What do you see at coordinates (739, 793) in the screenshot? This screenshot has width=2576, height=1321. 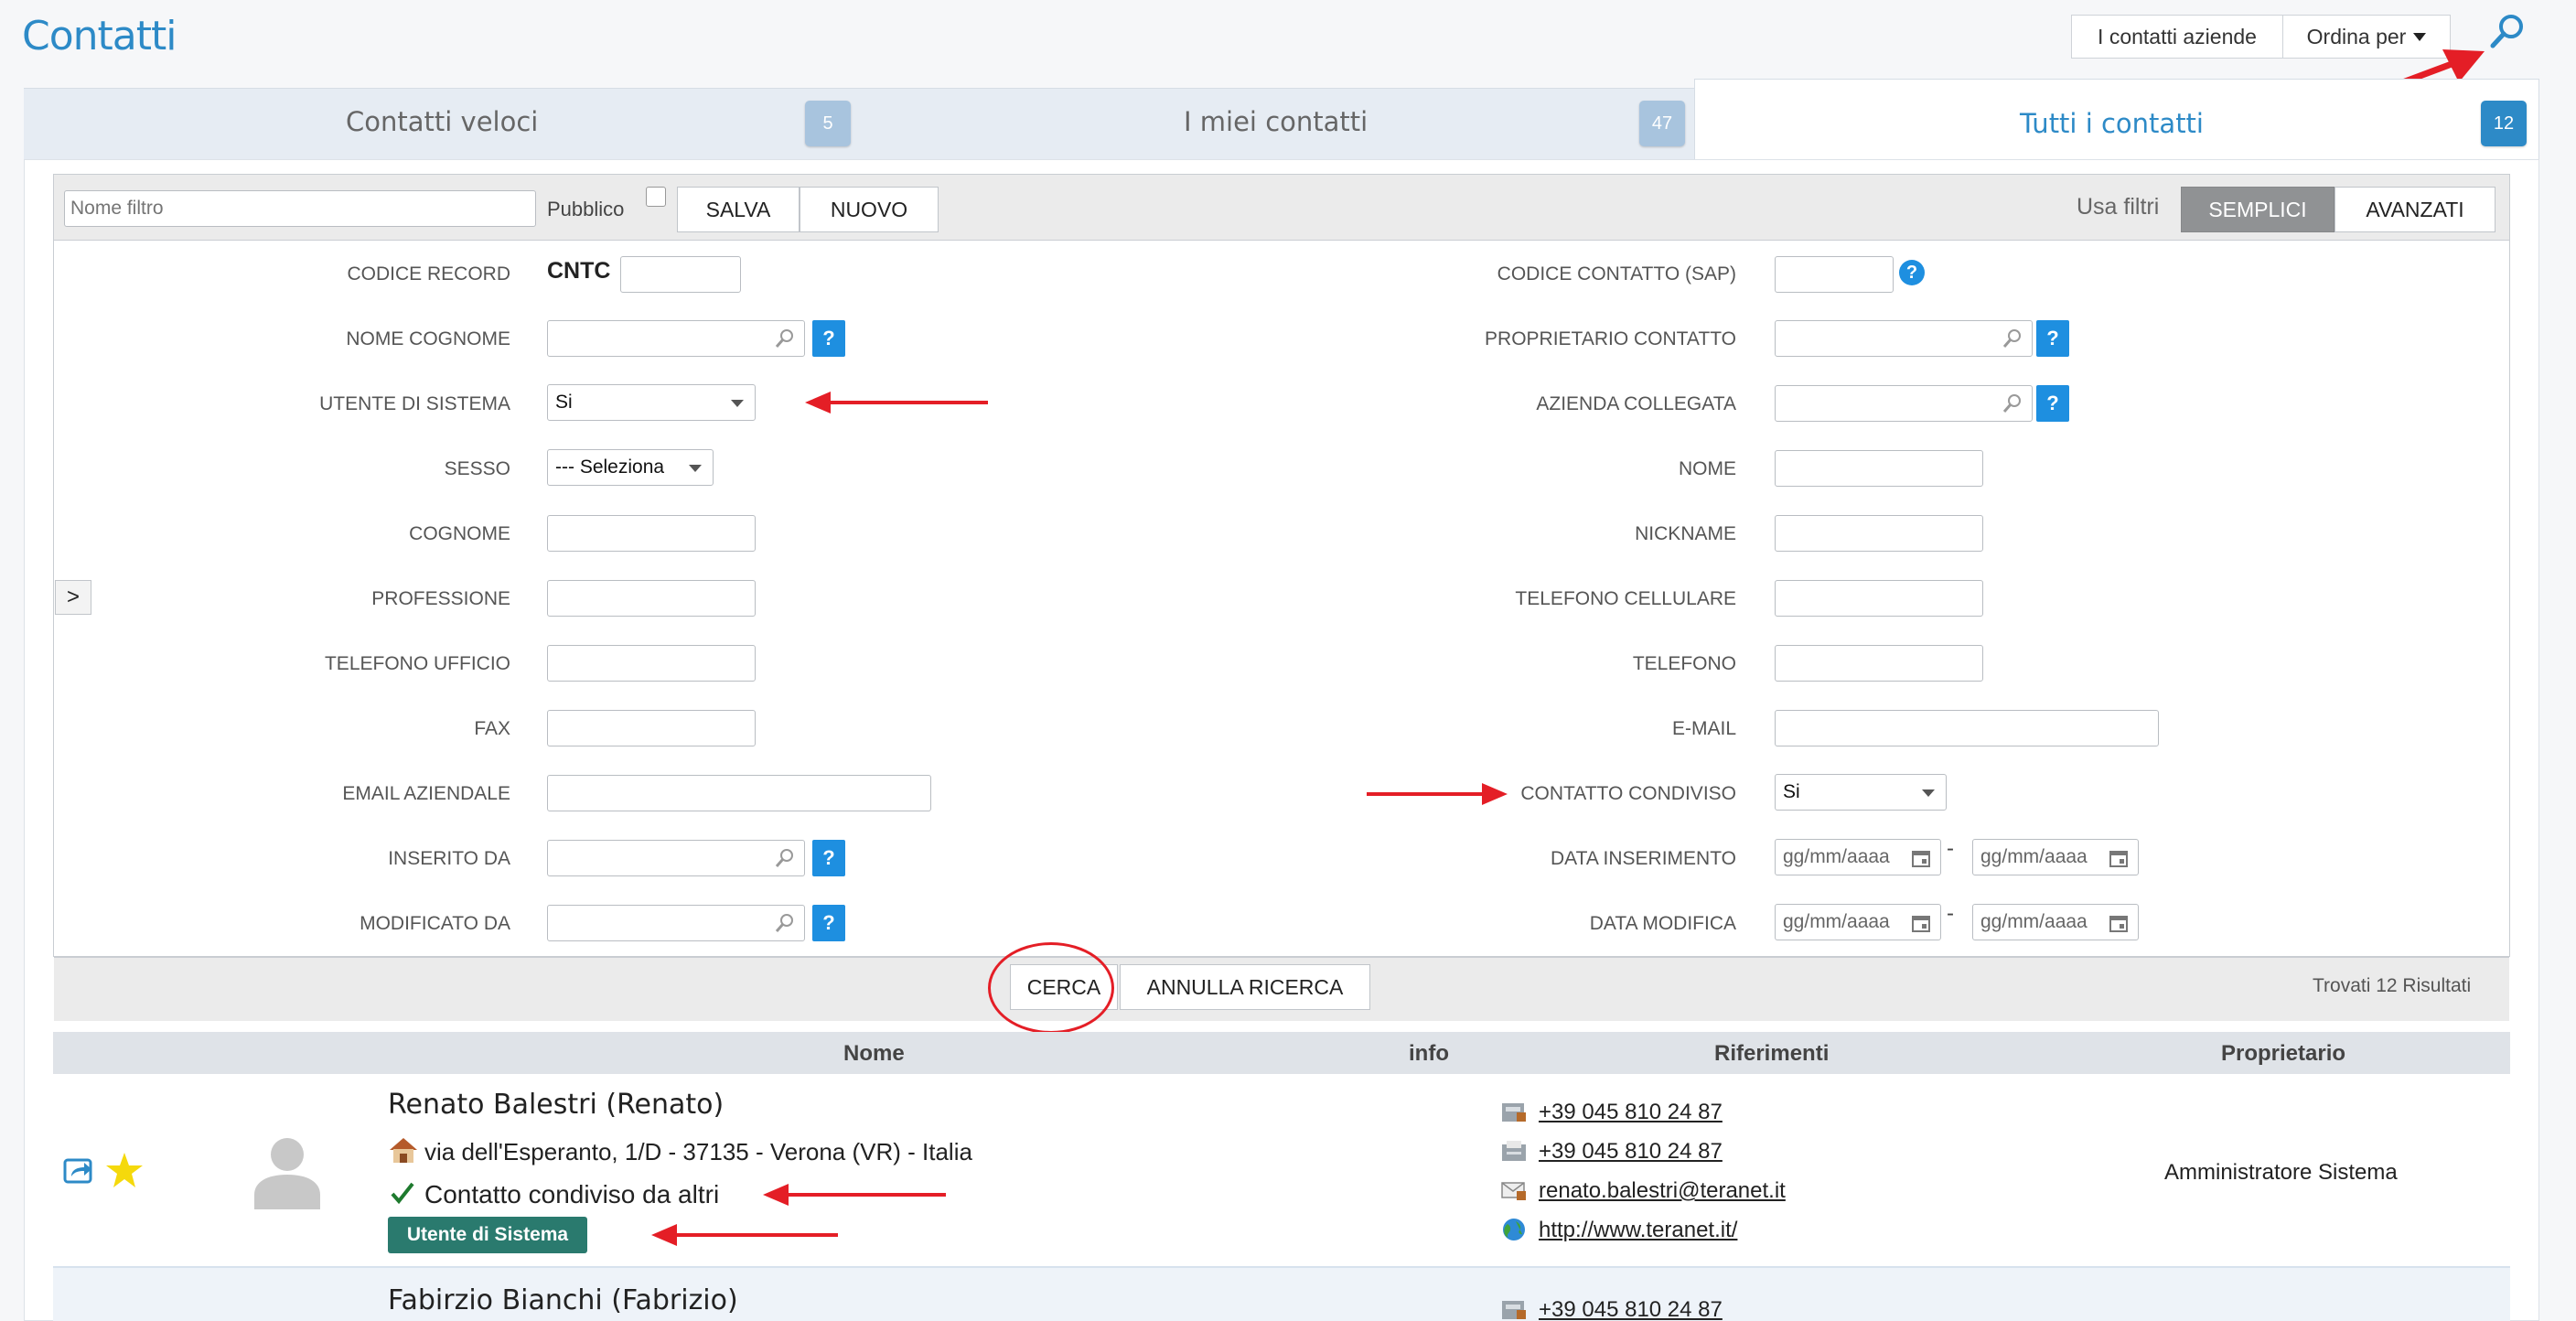 I see `email-aziendale-input` at bounding box center [739, 793].